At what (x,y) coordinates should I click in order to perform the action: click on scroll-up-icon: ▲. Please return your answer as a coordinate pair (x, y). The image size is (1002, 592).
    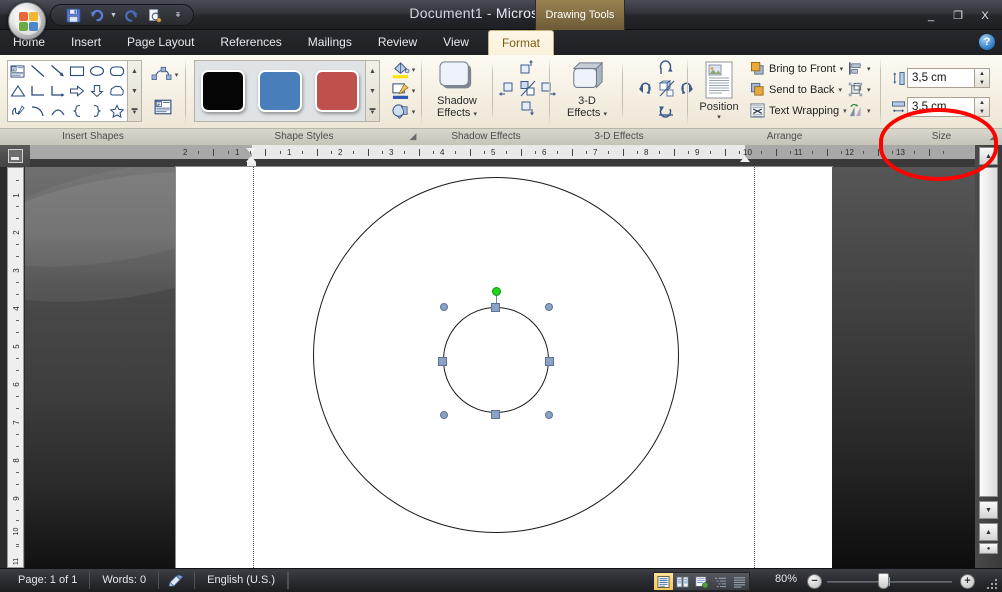
    Looking at the image, I should click on (988, 156).